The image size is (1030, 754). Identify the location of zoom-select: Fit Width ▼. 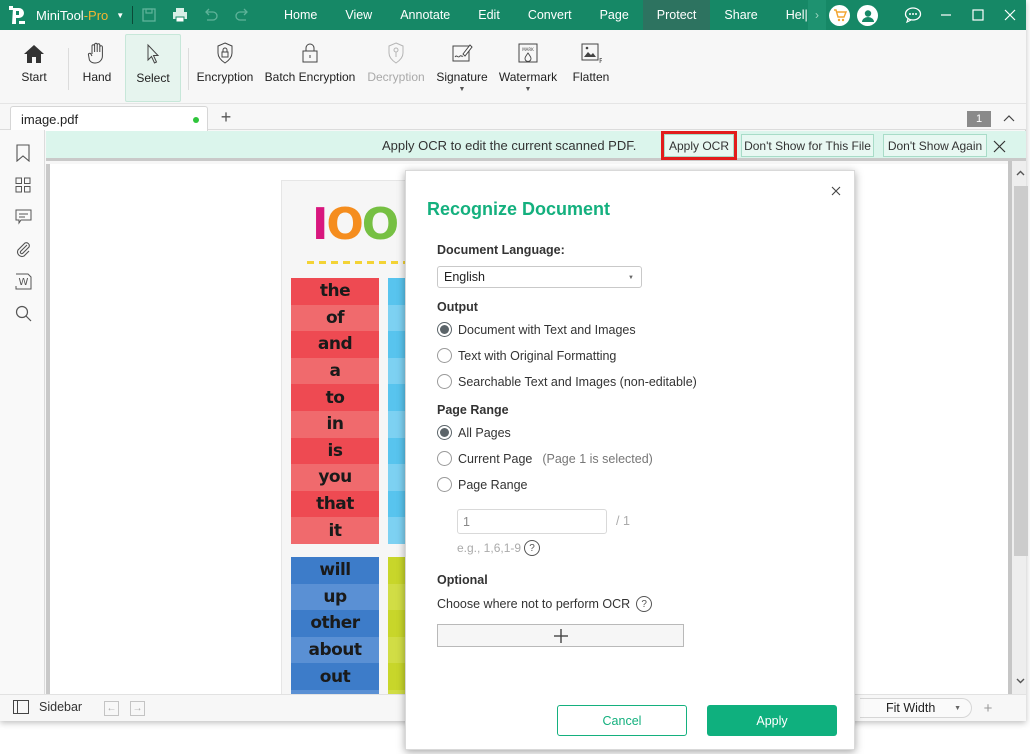
(916, 708).